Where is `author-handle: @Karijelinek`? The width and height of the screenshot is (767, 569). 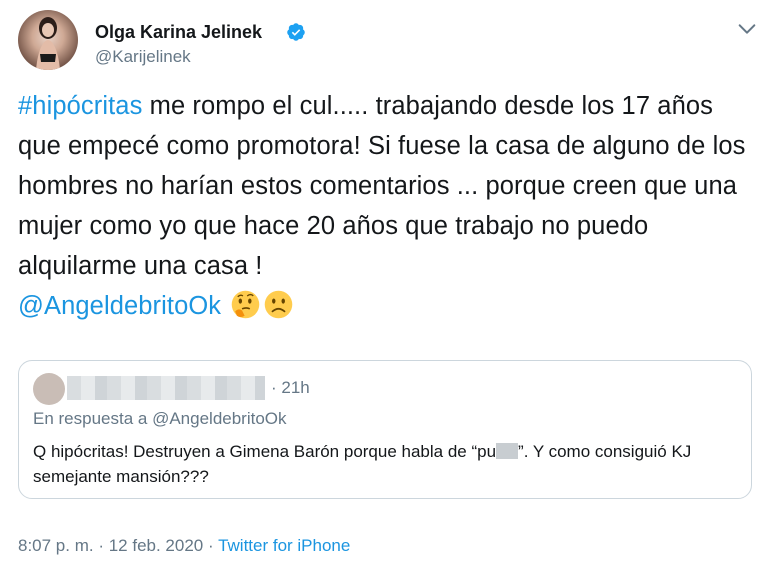 author-handle: @Karijelinek is located at coordinates (143, 57).